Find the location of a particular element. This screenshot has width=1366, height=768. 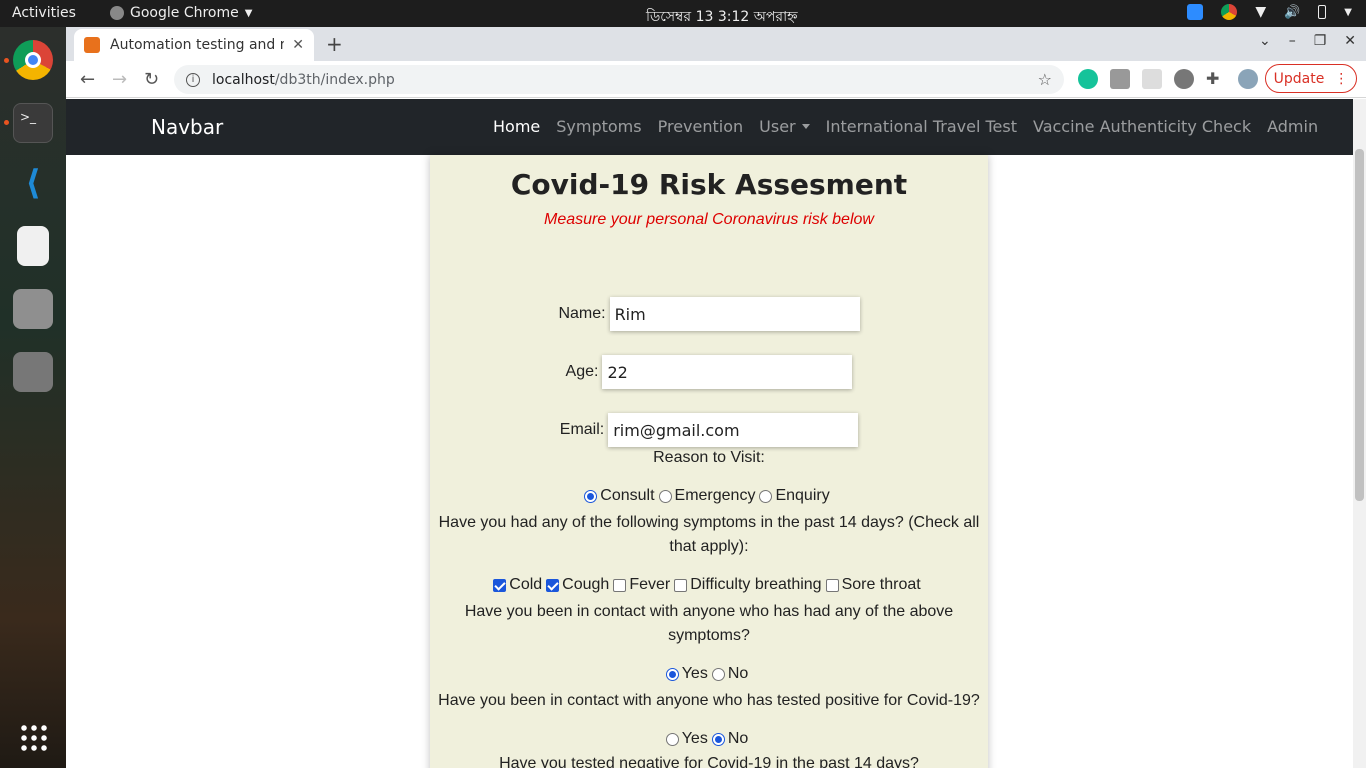

document-viewer-icon is located at coordinates (33, 246).